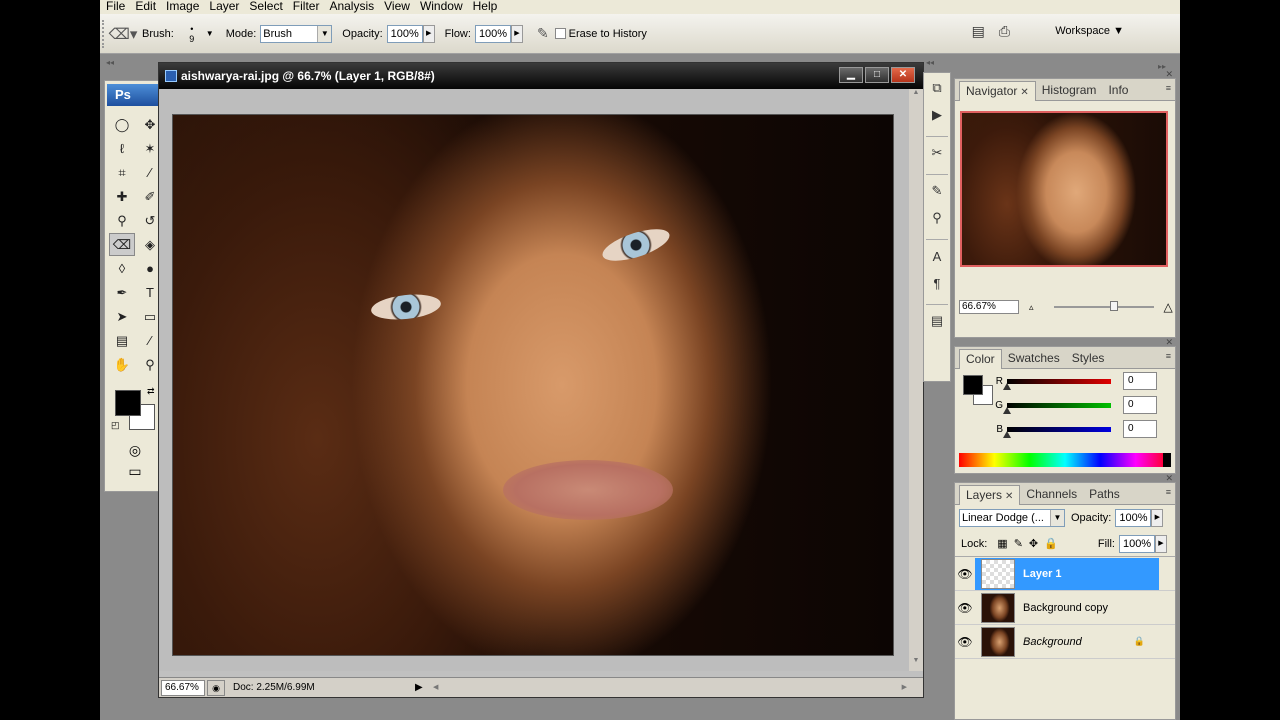 The height and width of the screenshot is (720, 1280). What do you see at coordinates (1033, 543) in the screenshot?
I see `lock-position-icon: ✥` at bounding box center [1033, 543].